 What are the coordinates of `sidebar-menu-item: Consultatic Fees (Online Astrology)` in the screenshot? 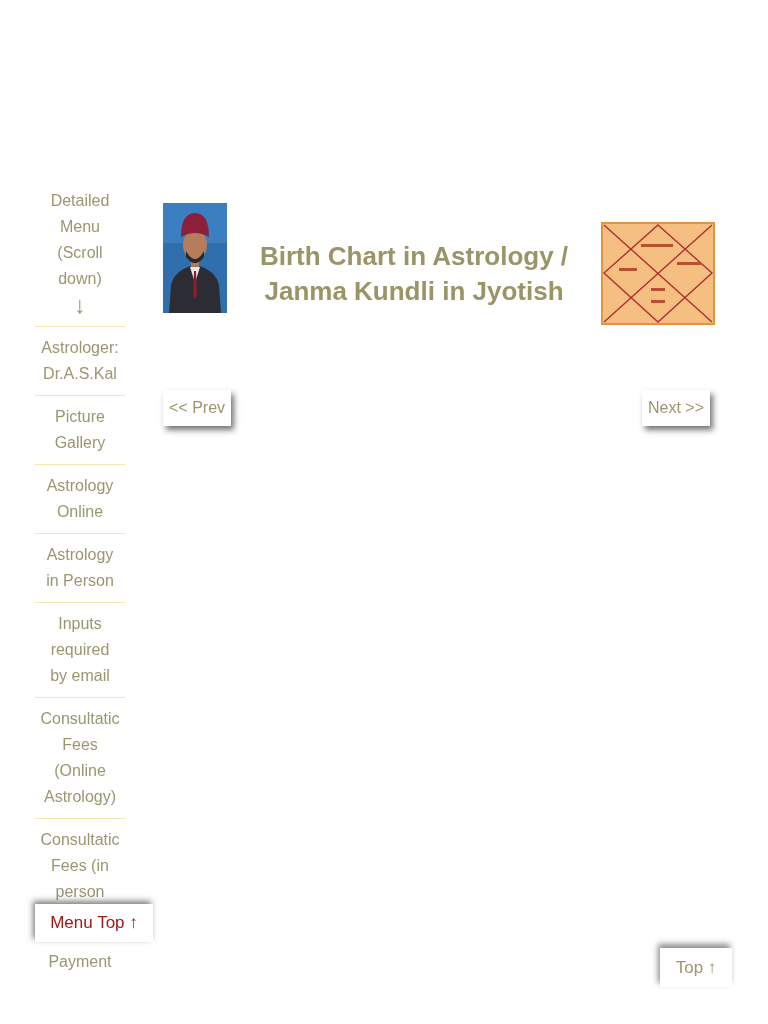 It's located at (80, 758).